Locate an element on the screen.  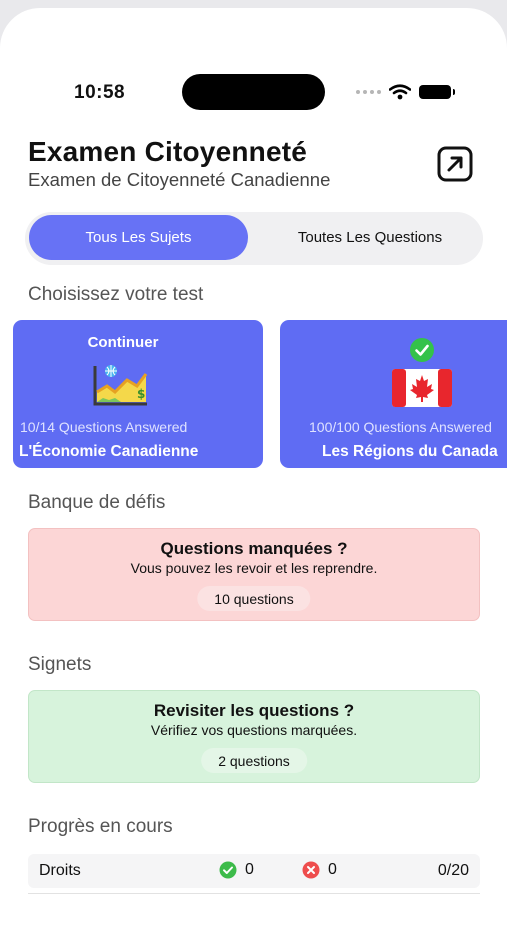
tests-section-label: Choisissez votre test is located at coordinates (116, 294).